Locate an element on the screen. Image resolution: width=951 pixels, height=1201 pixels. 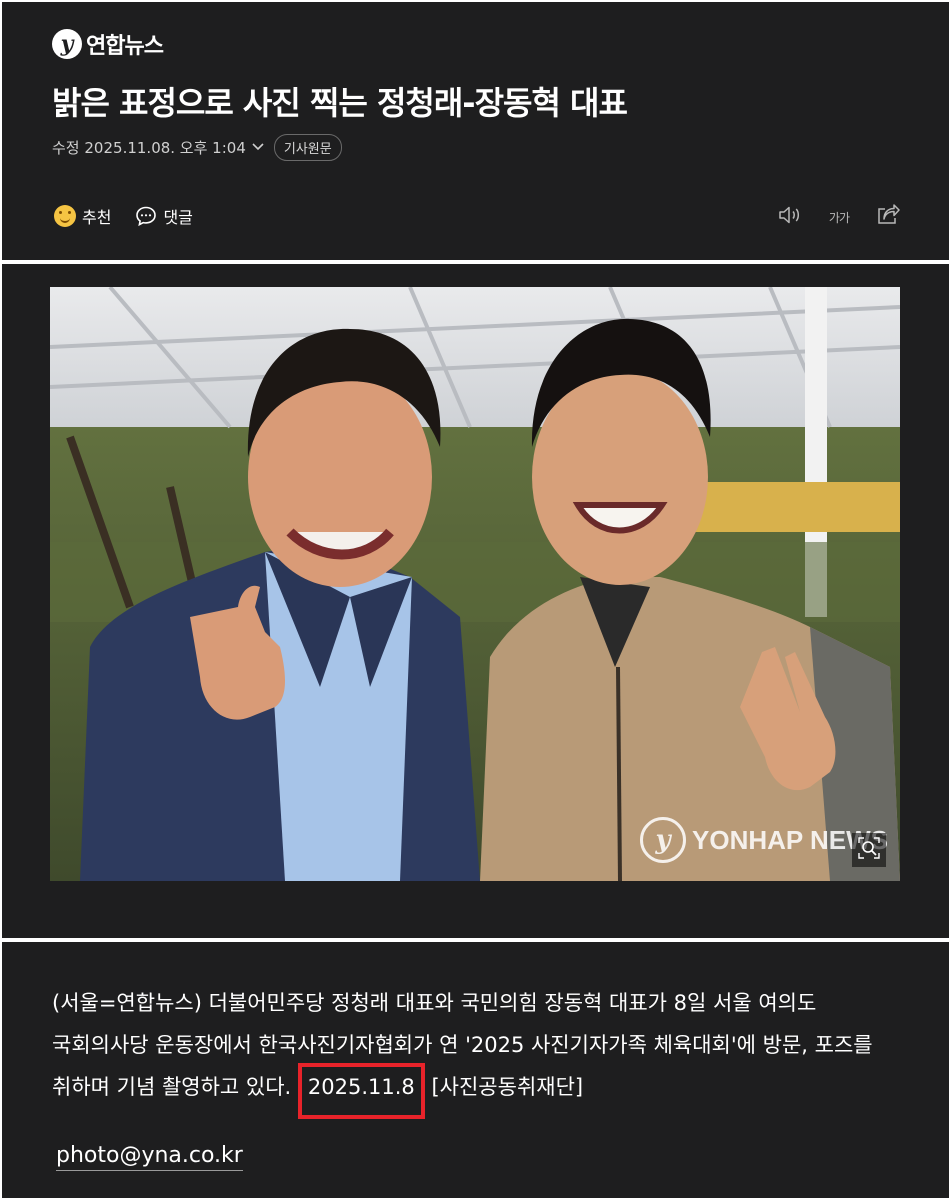
font-size-icon: 가가 is located at coordinates (839, 217).